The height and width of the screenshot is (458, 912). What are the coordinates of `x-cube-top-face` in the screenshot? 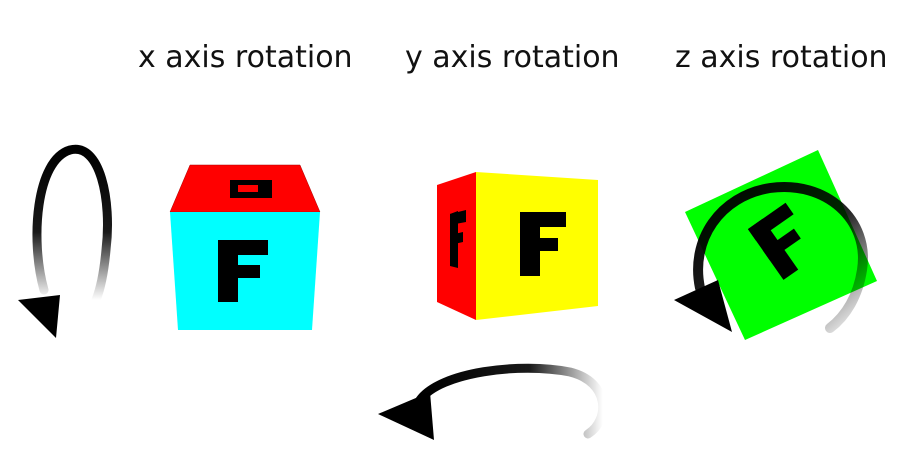 It's located at (245, 188).